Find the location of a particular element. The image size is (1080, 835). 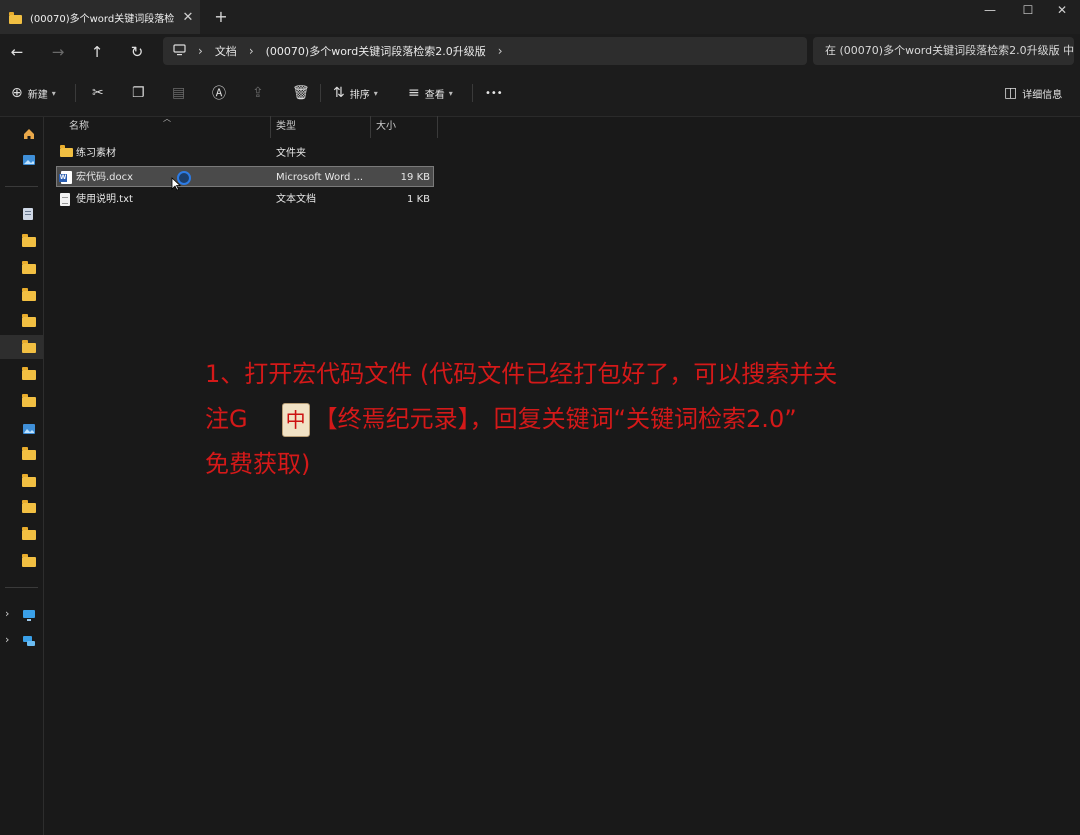

share-button: ⇪ is located at coordinates (260, 93).